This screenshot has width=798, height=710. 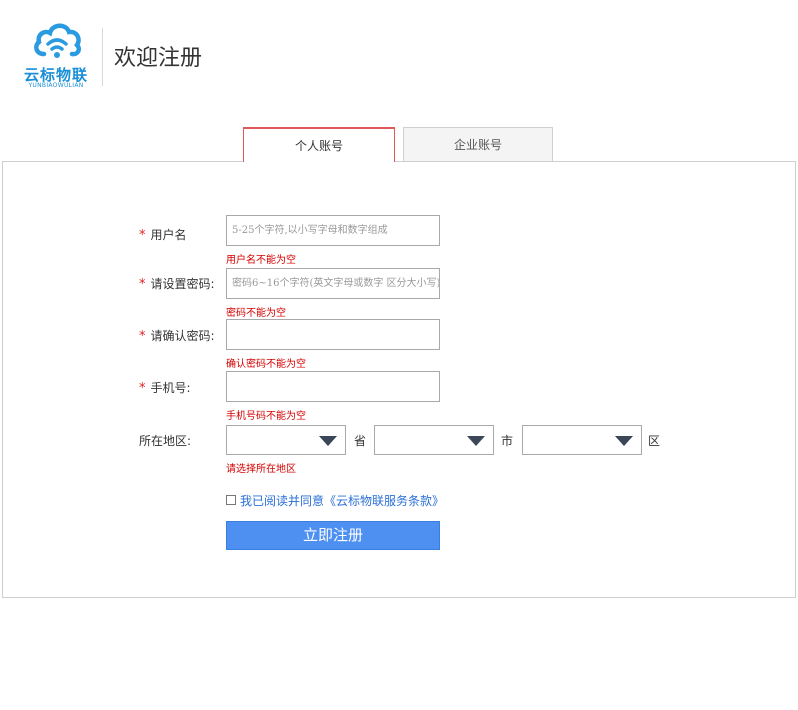 What do you see at coordinates (266, 364) in the screenshot?
I see `confirm-password-error: 确认密码不能为空` at bounding box center [266, 364].